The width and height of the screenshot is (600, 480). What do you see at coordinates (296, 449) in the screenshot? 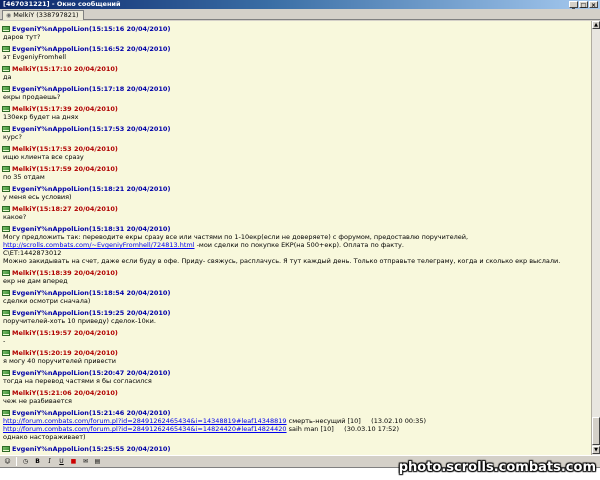
I see `message-header: EvgeniY%nAppolLion (15:25:55 20/04/2010)` at bounding box center [296, 449].